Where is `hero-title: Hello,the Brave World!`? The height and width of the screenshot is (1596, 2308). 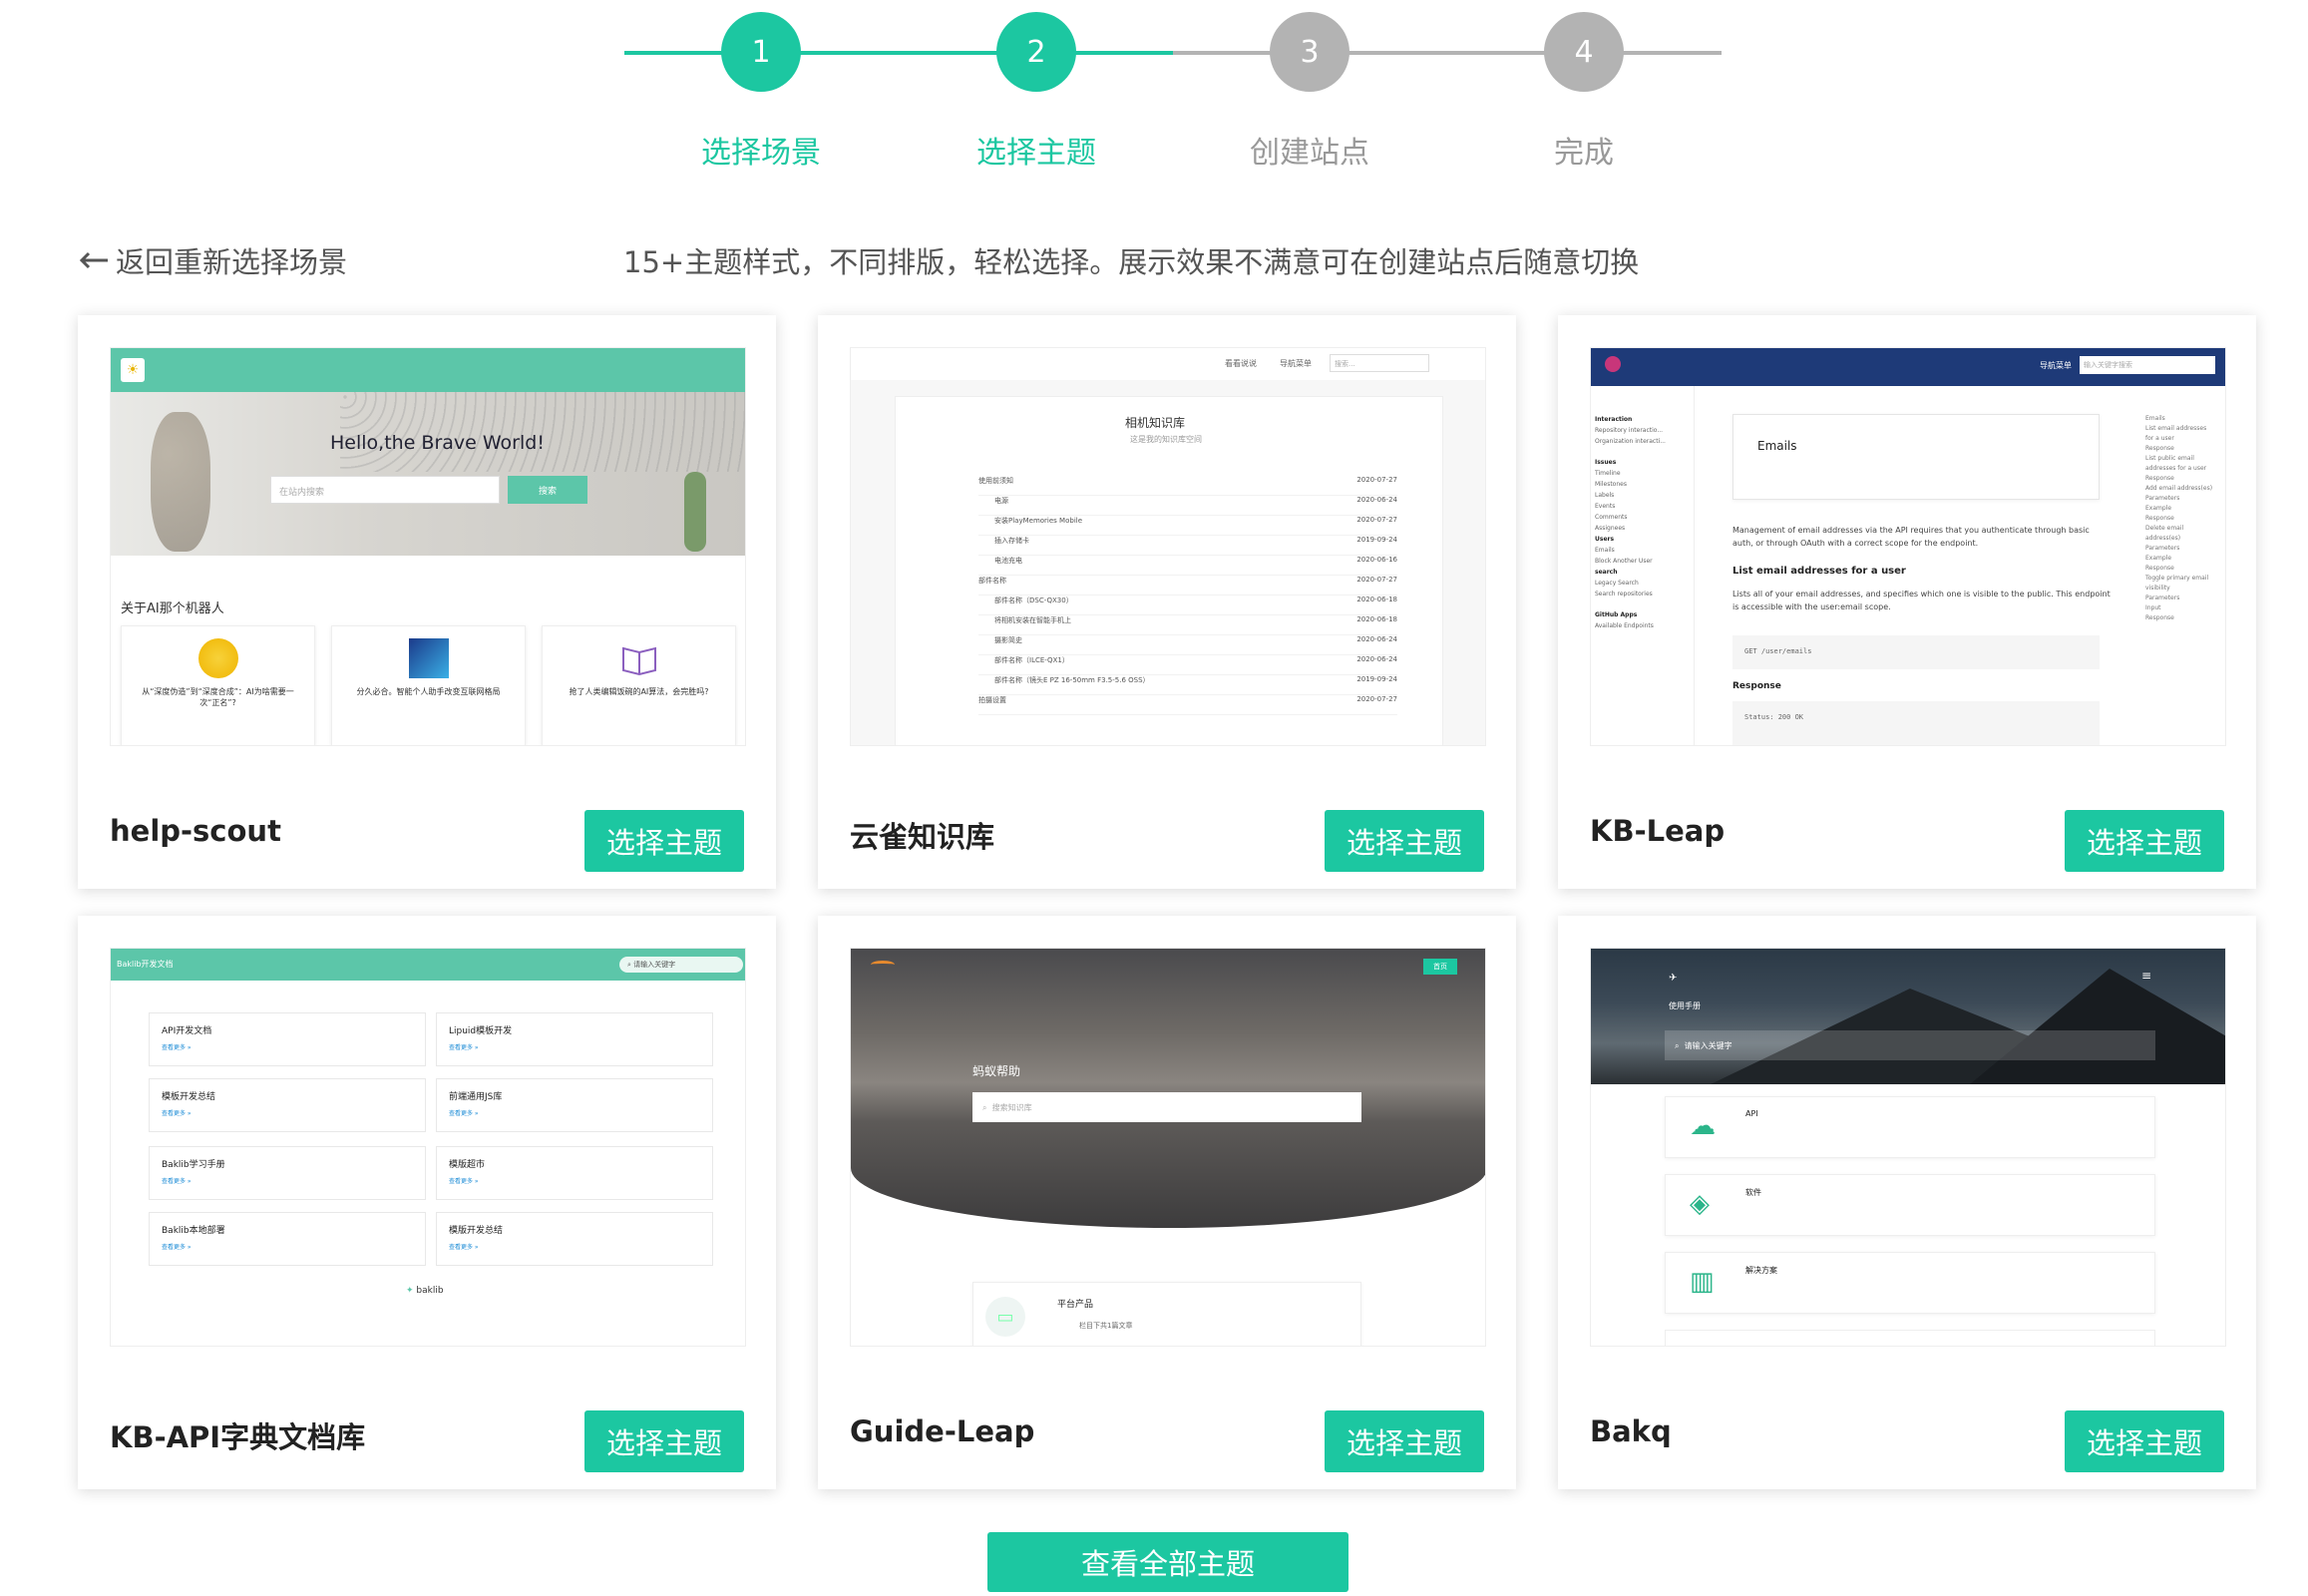
hero-title: Hello,the Brave World! is located at coordinates (437, 443).